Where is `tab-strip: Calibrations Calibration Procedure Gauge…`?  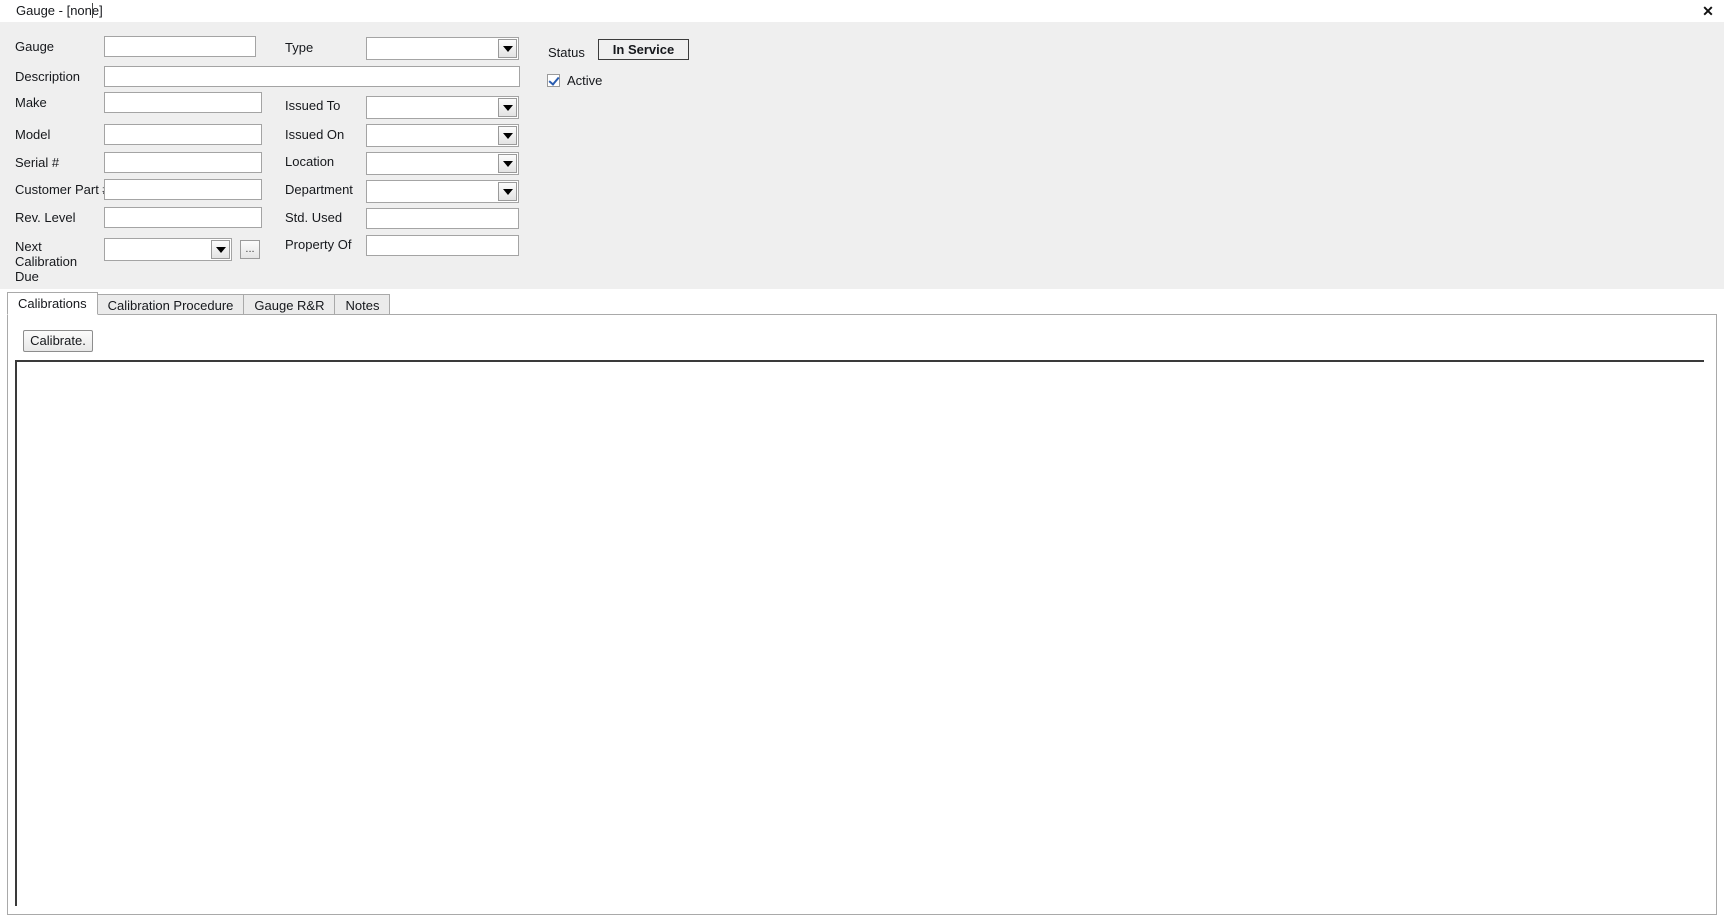 tab-strip: Calibrations Calibration Procedure Gauge… is located at coordinates (862, 303).